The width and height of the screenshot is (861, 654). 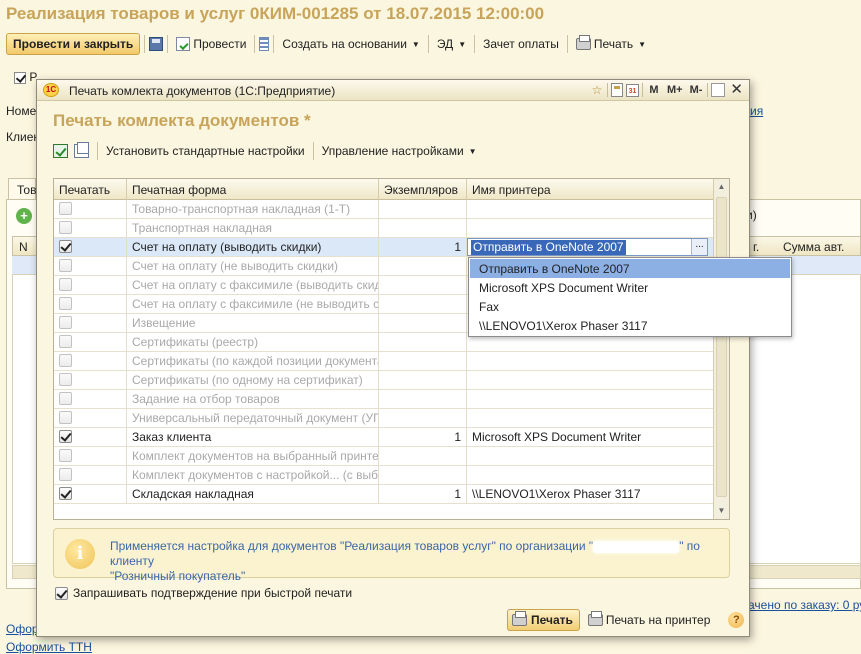 I want to click on table-row: Сертификаты (по одному на сертификат), so click(x=383, y=380).